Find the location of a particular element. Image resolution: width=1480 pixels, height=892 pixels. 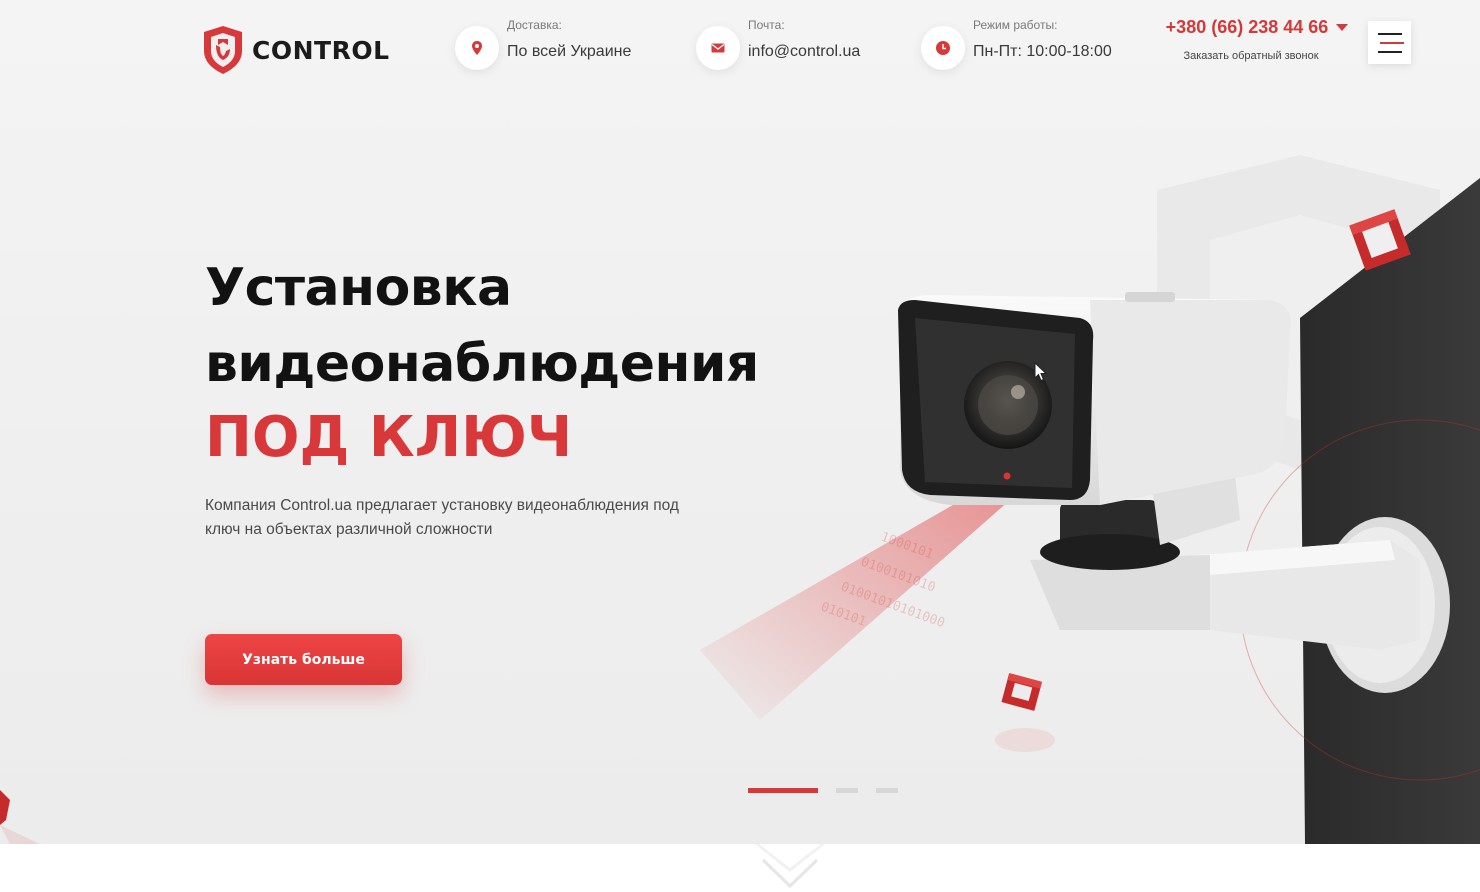

mail-label: Почта: is located at coordinates (766, 25).